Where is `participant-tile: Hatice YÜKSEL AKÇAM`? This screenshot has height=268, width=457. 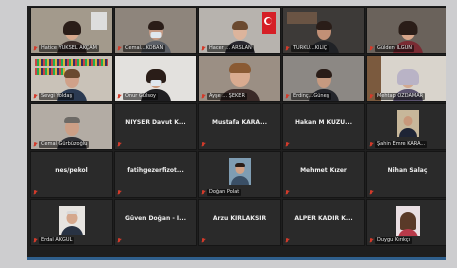
participant-tile: Hatice YÜKSEL AKÇAM is located at coordinates (71, 30).